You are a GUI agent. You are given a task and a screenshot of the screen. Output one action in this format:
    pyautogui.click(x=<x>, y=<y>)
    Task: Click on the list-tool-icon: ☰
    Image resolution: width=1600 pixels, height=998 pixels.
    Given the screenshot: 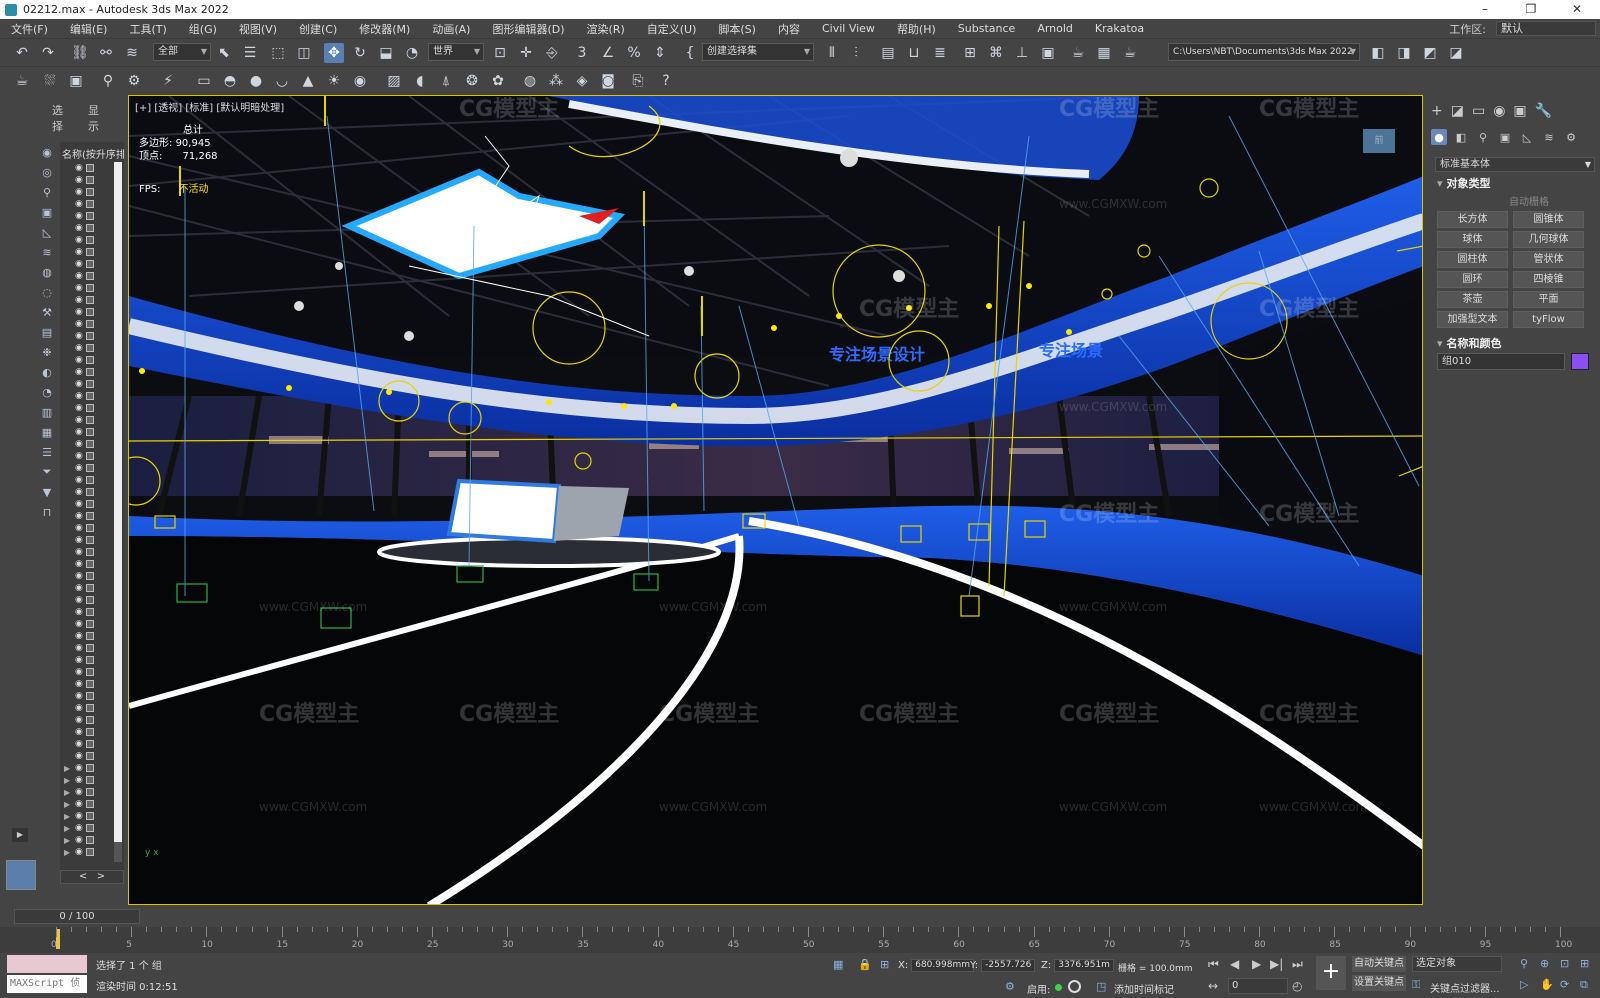 What is the action you would take?
    pyautogui.click(x=47, y=452)
    